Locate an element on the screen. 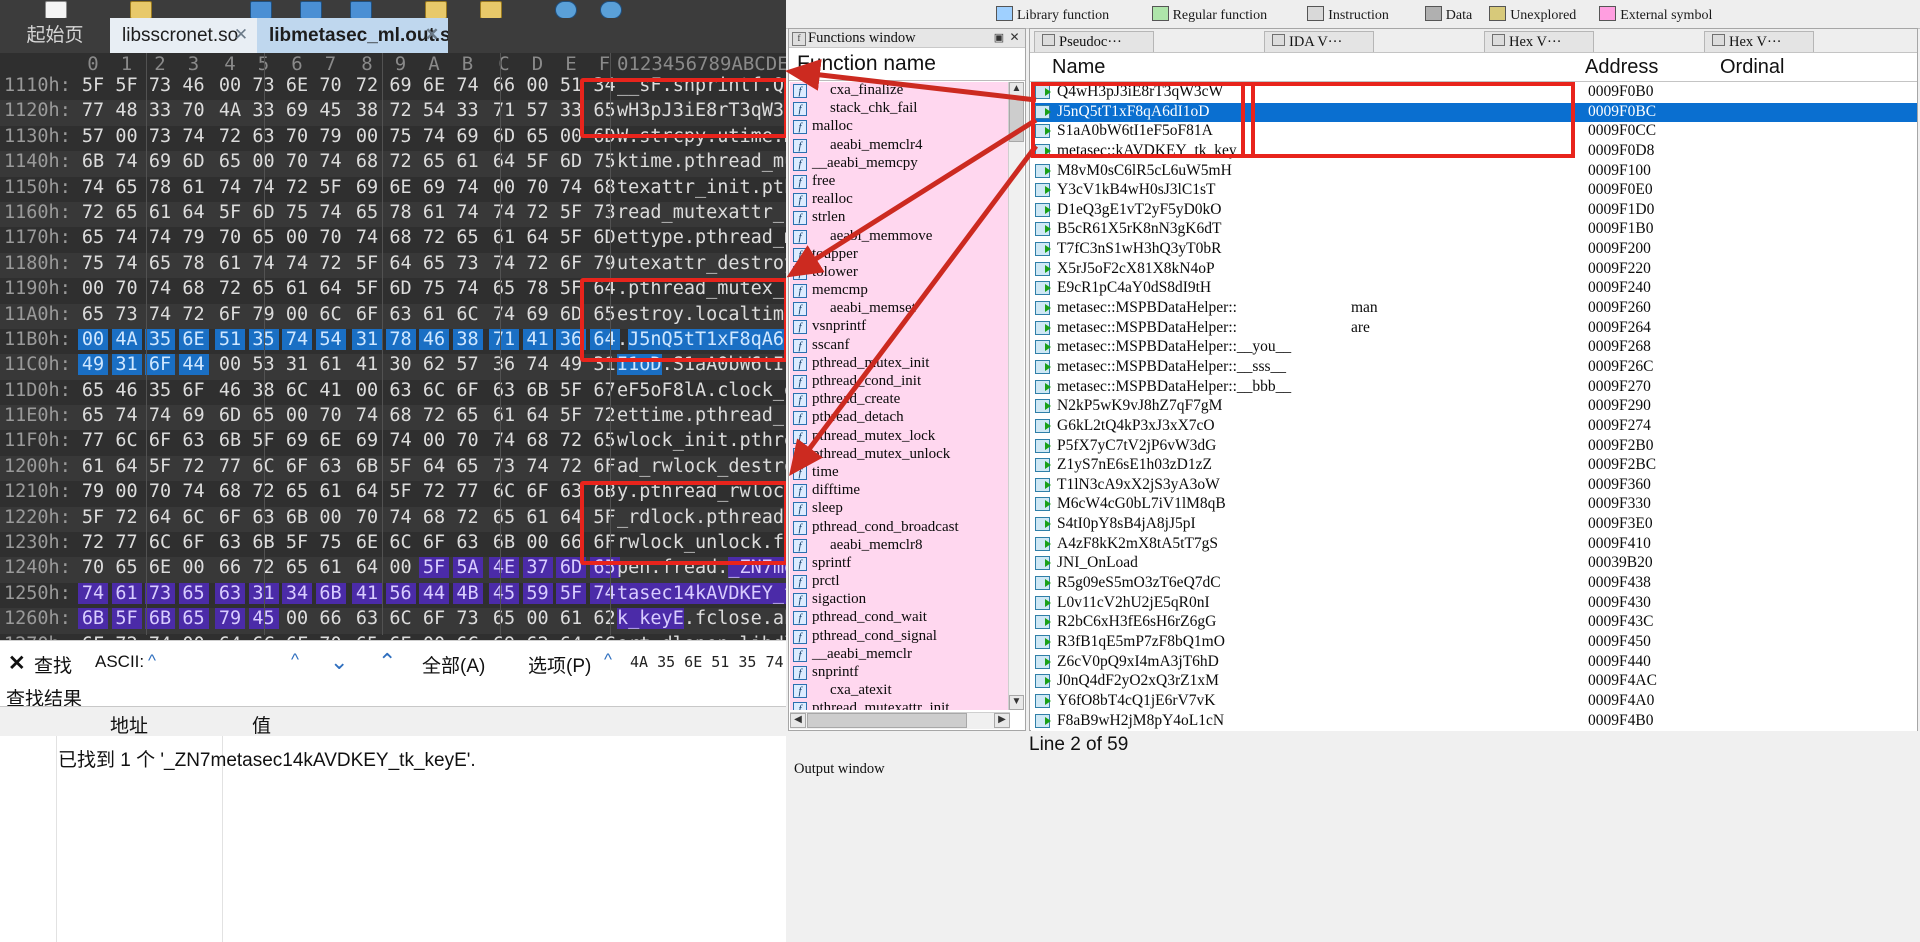 The image size is (1920, 942). names-row: J5nQ5tT1xF8qA6dI1oD 0009F0BC is located at coordinates (1474, 112).